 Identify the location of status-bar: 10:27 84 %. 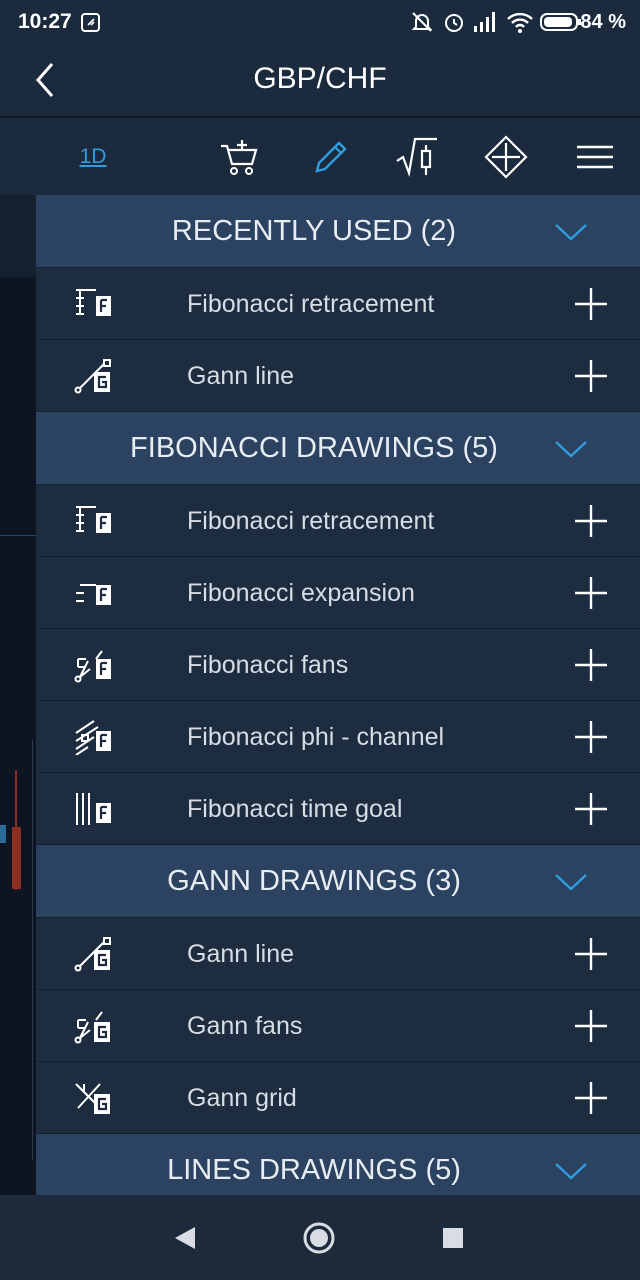
(320, 22).